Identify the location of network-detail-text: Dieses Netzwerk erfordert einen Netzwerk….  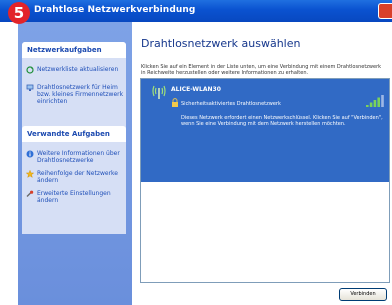
(282, 121).